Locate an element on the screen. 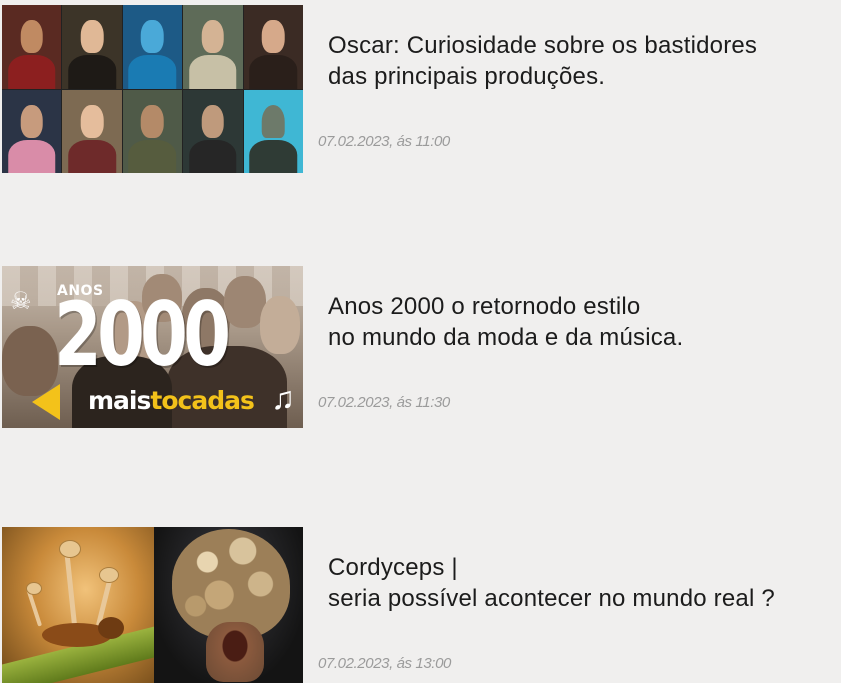 This screenshot has width=841, height=683. fungus-photo is located at coordinates (92, 605).